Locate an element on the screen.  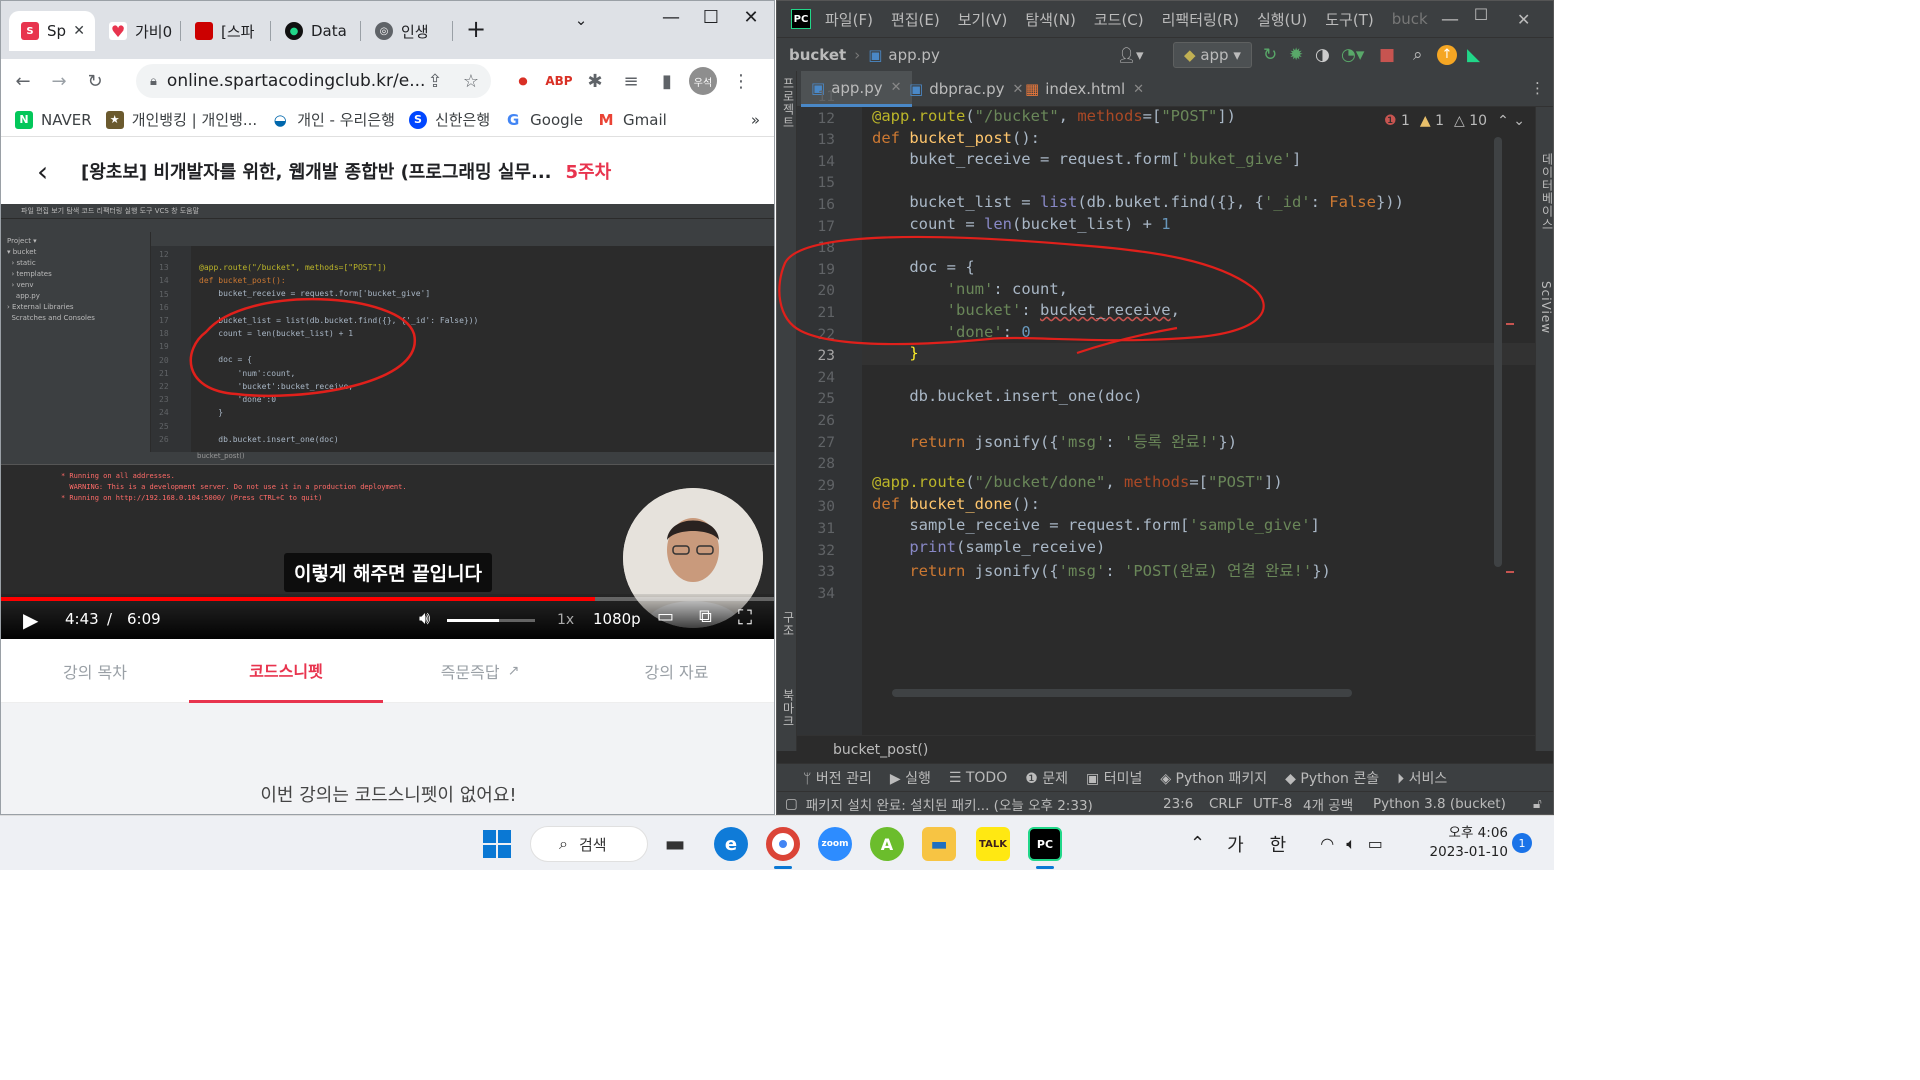
bookmark-gmail: M Gmail is located at coordinates (632, 119).